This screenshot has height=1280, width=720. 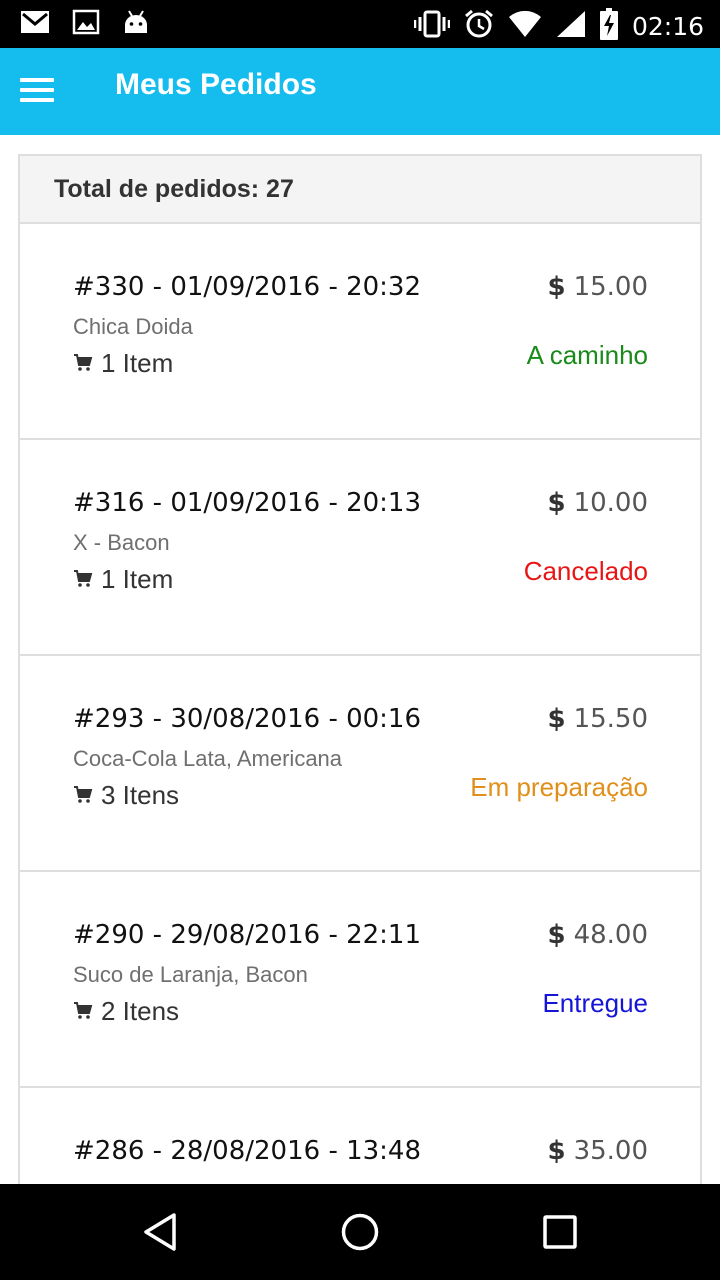 I want to click on order-price-value: 48.00, so click(x=610, y=935).